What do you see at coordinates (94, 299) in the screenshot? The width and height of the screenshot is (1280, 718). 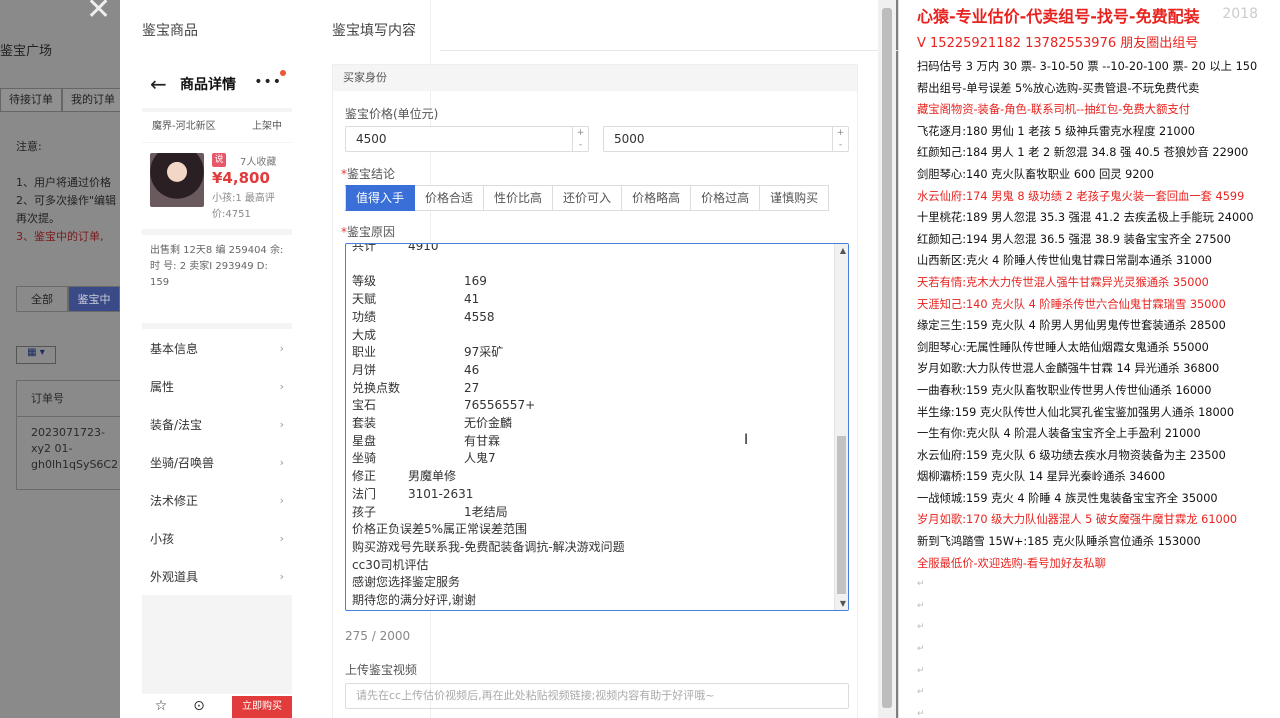 I see `bg-filter-appraising: 鉴宝中` at bounding box center [94, 299].